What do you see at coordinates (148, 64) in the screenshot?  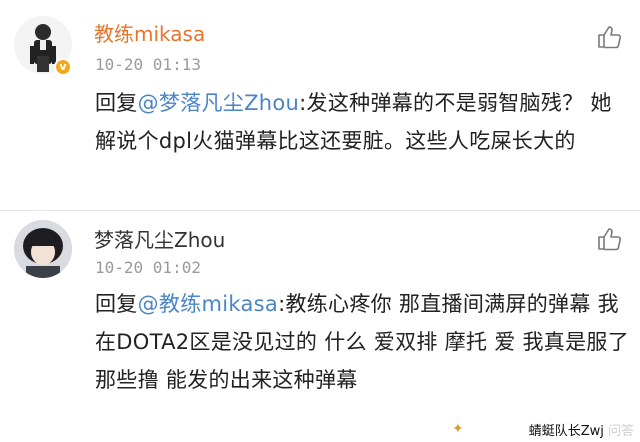 I see `timestamp: 10-20 01:13` at bounding box center [148, 64].